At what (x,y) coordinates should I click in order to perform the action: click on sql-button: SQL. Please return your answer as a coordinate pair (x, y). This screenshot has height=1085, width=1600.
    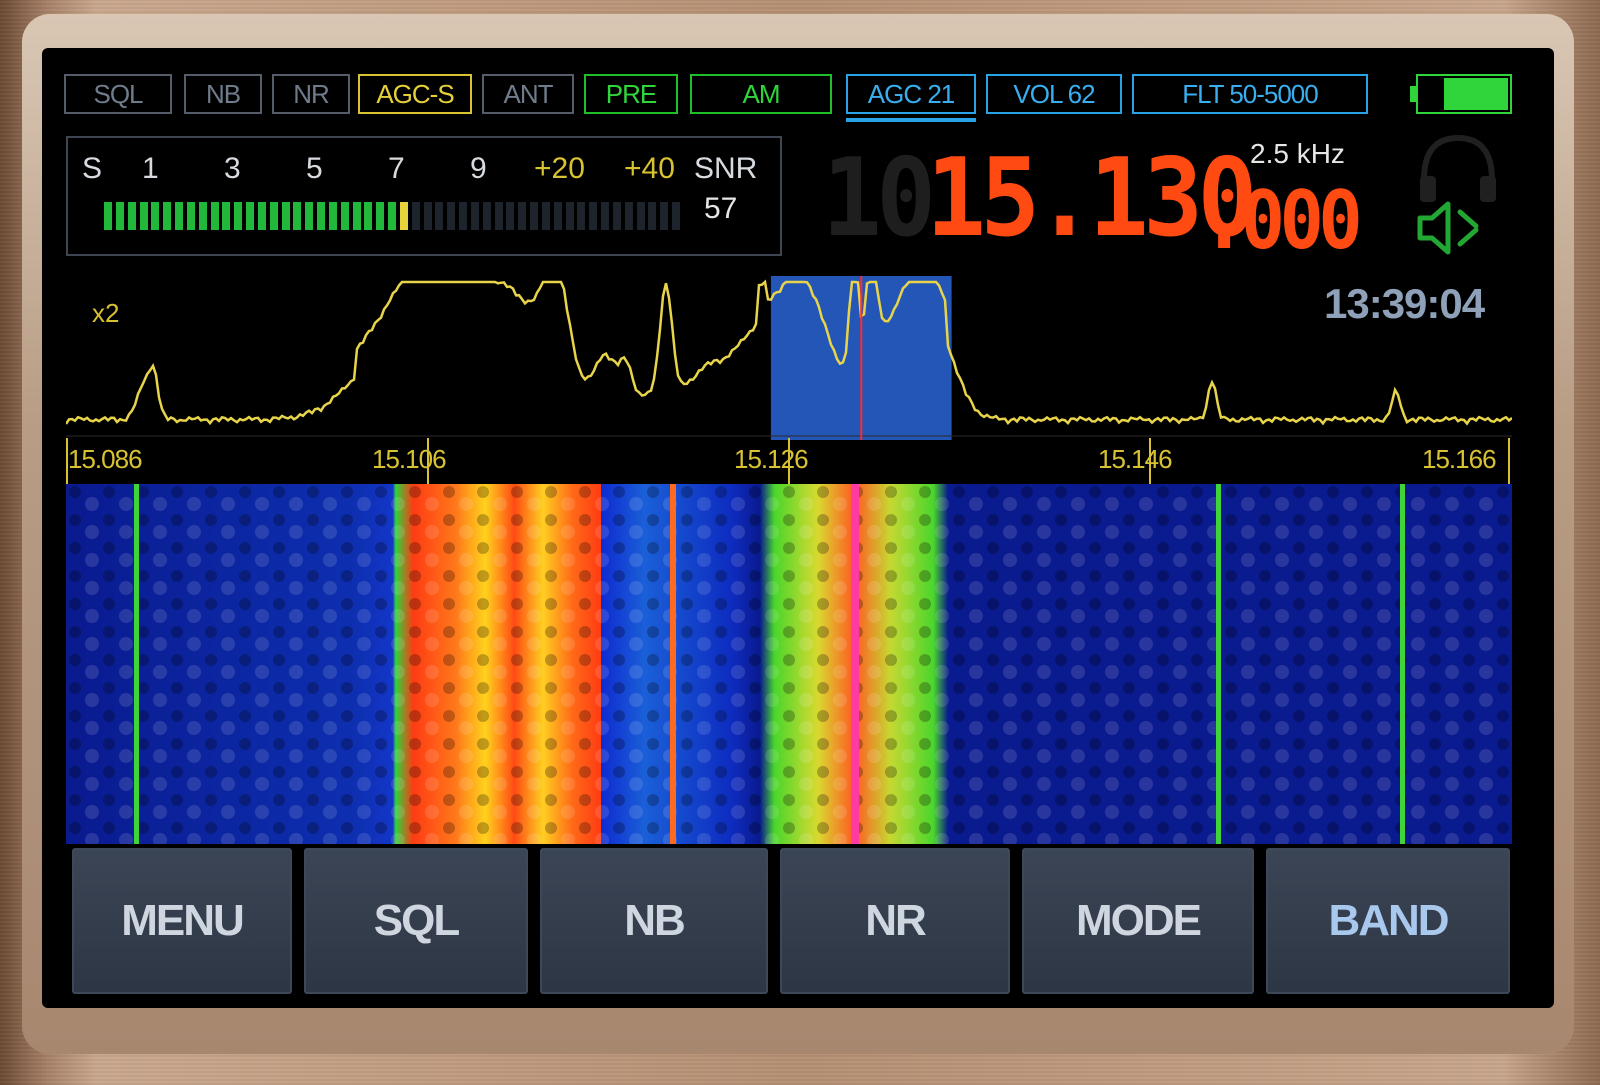
    Looking at the image, I should click on (416, 921).